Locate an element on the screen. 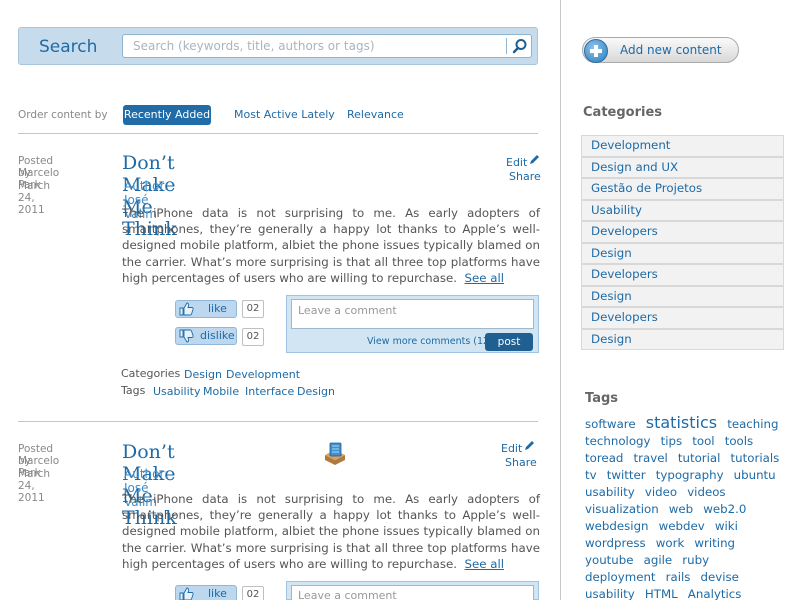  tag-link: statistics is located at coordinates (681, 422).